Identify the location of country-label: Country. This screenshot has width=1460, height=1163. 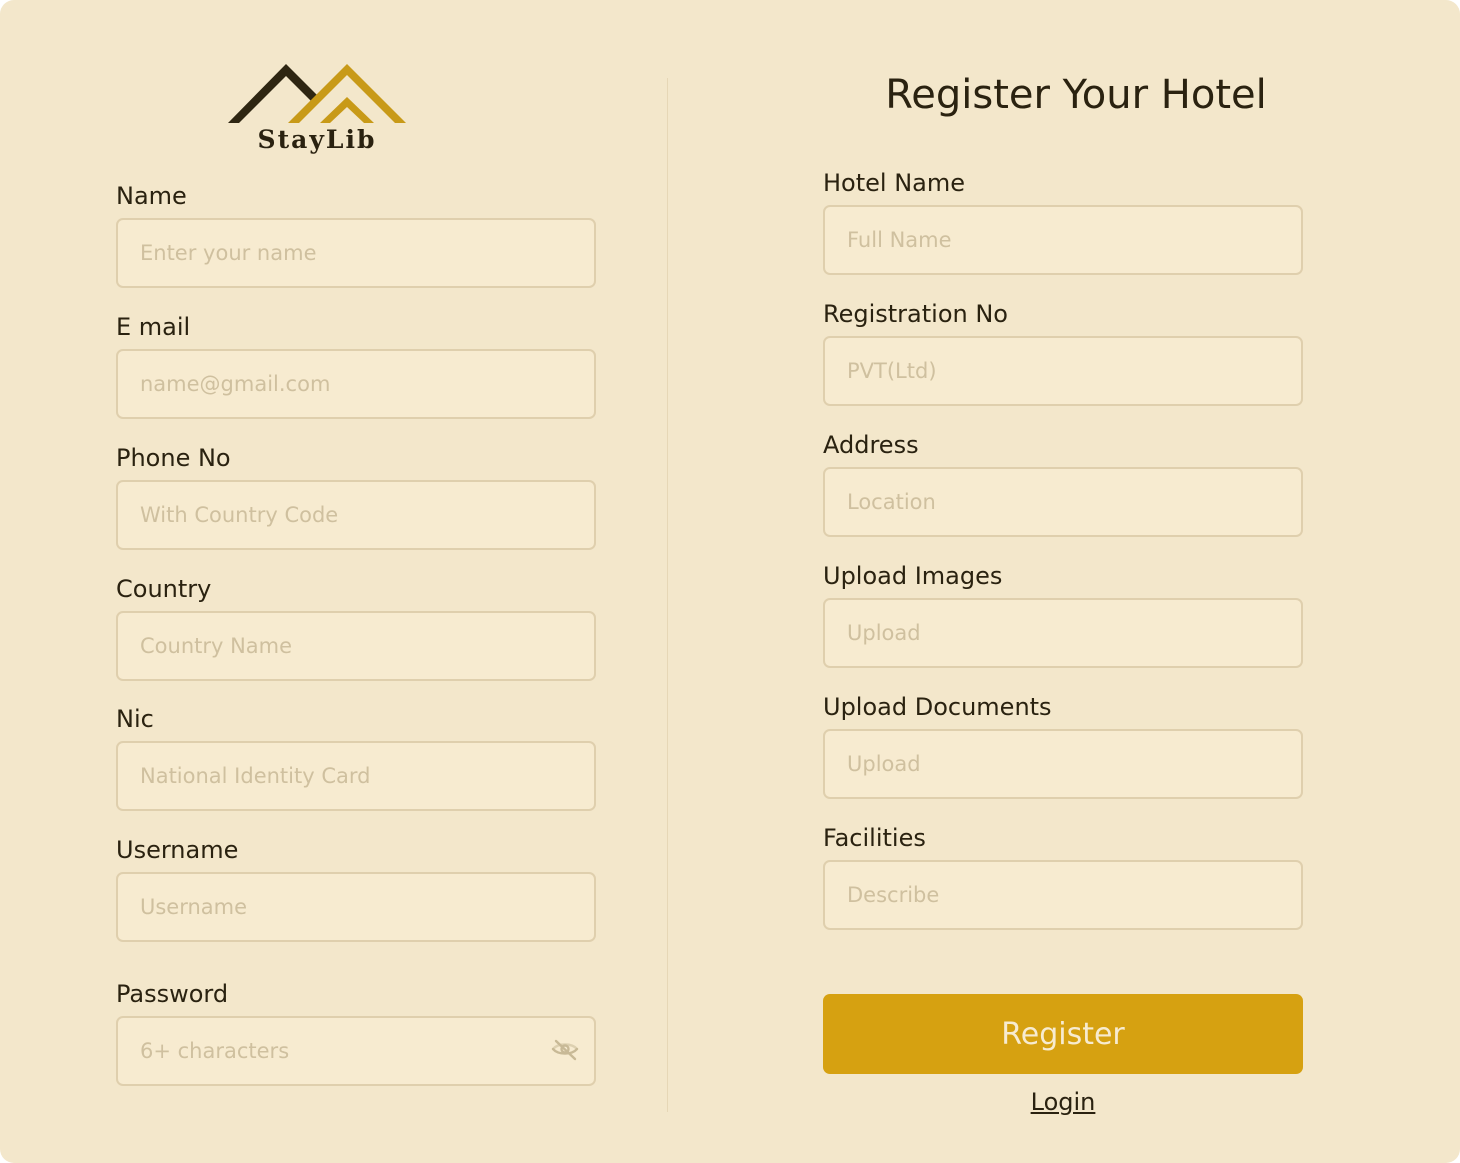
(164, 589).